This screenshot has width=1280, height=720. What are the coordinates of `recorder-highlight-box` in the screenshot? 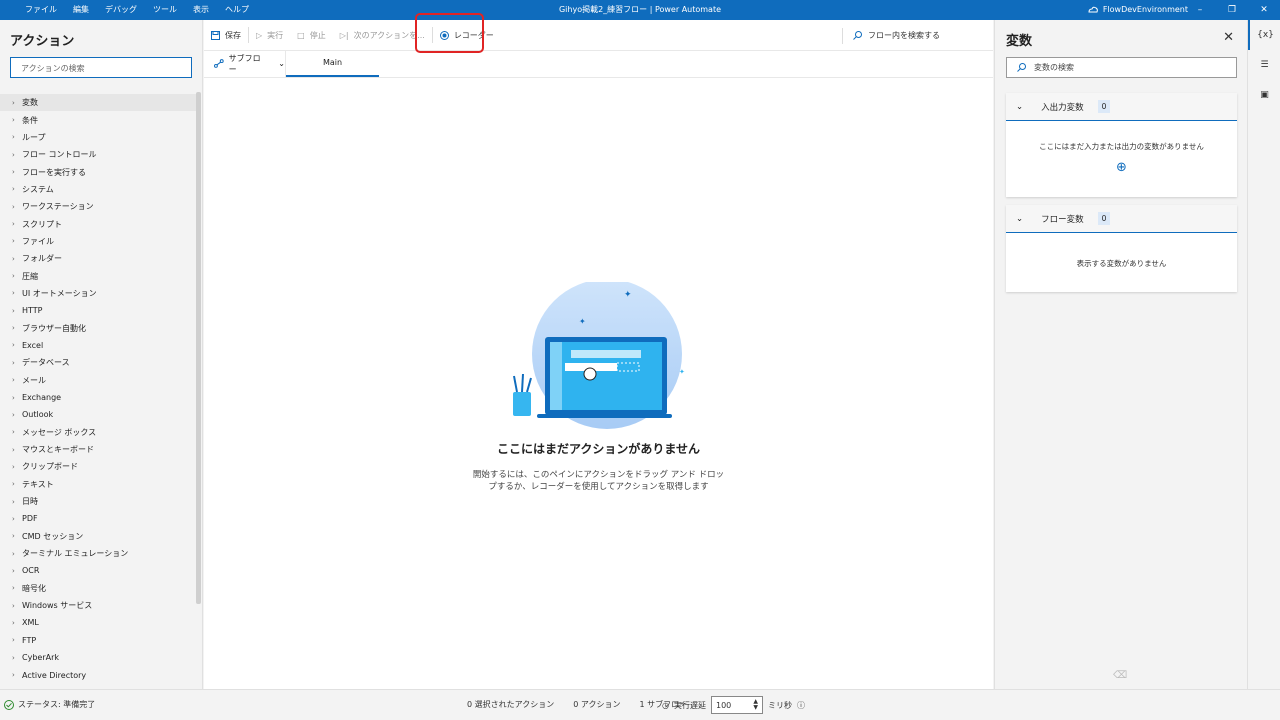 It's located at (449, 33).